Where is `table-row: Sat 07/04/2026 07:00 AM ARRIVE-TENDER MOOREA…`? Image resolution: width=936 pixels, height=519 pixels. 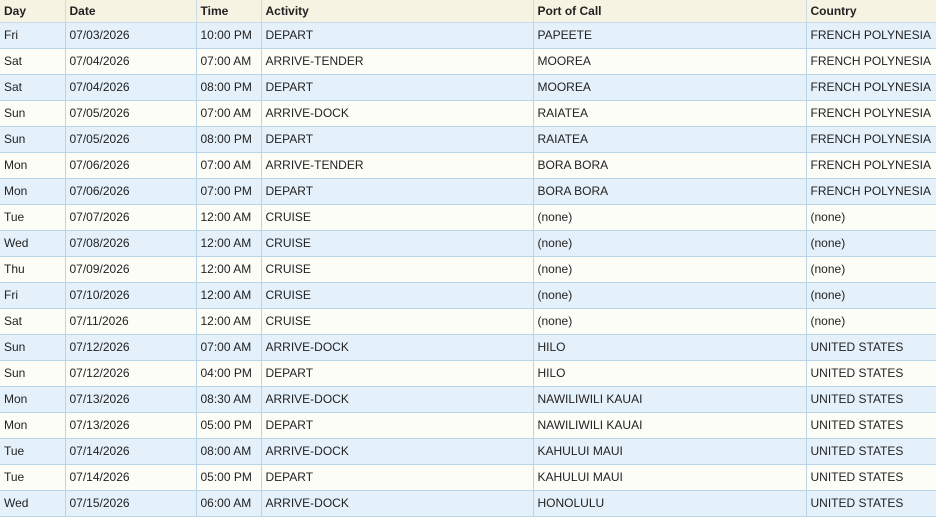 table-row: Sat 07/04/2026 07:00 AM ARRIVE-TENDER MOOREA… is located at coordinates (468, 61).